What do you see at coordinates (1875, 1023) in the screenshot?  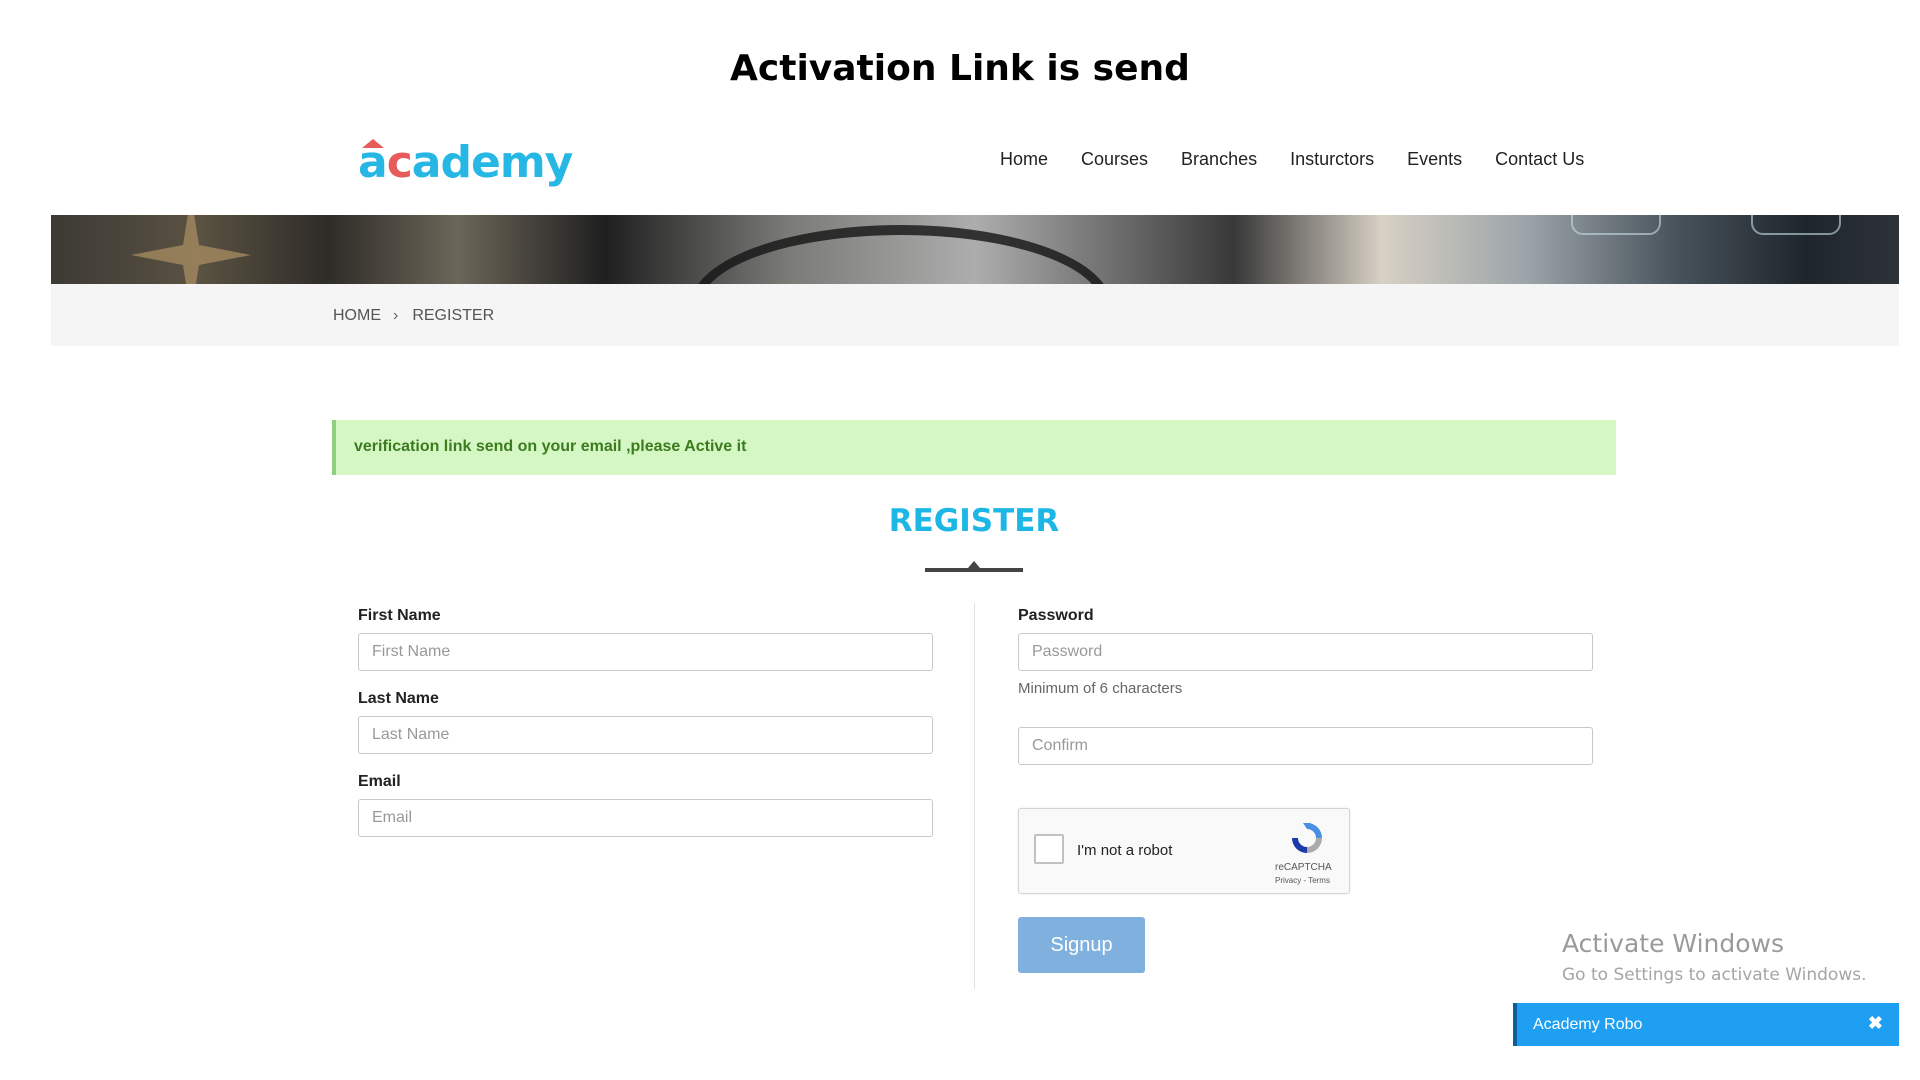 I see `close-icon: ✖` at bounding box center [1875, 1023].